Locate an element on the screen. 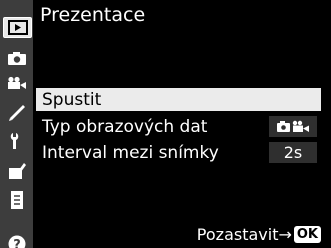 Image resolution: width=331 pixels, height=248 pixels. camera-icon is located at coordinates (17, 58).